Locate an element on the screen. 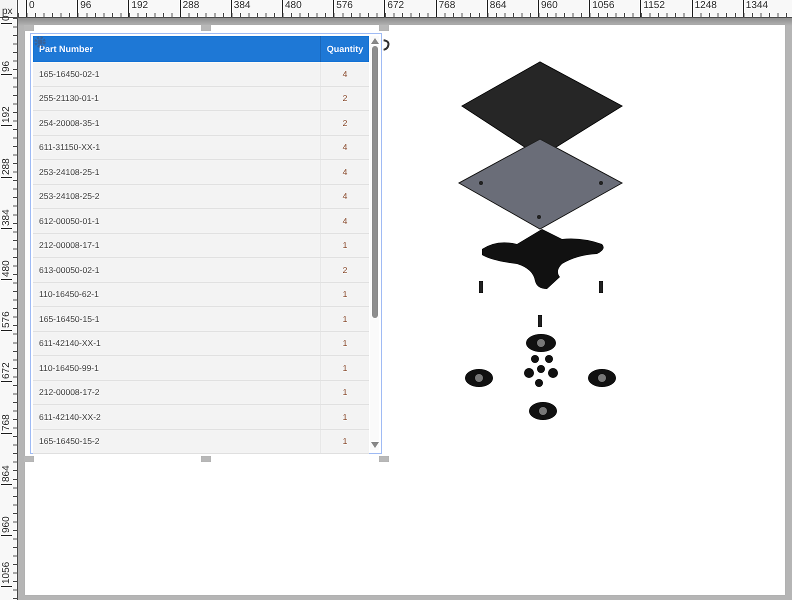 The height and width of the screenshot is (600, 792). table-cell-text: 612-00050-01-1 is located at coordinates (69, 221).